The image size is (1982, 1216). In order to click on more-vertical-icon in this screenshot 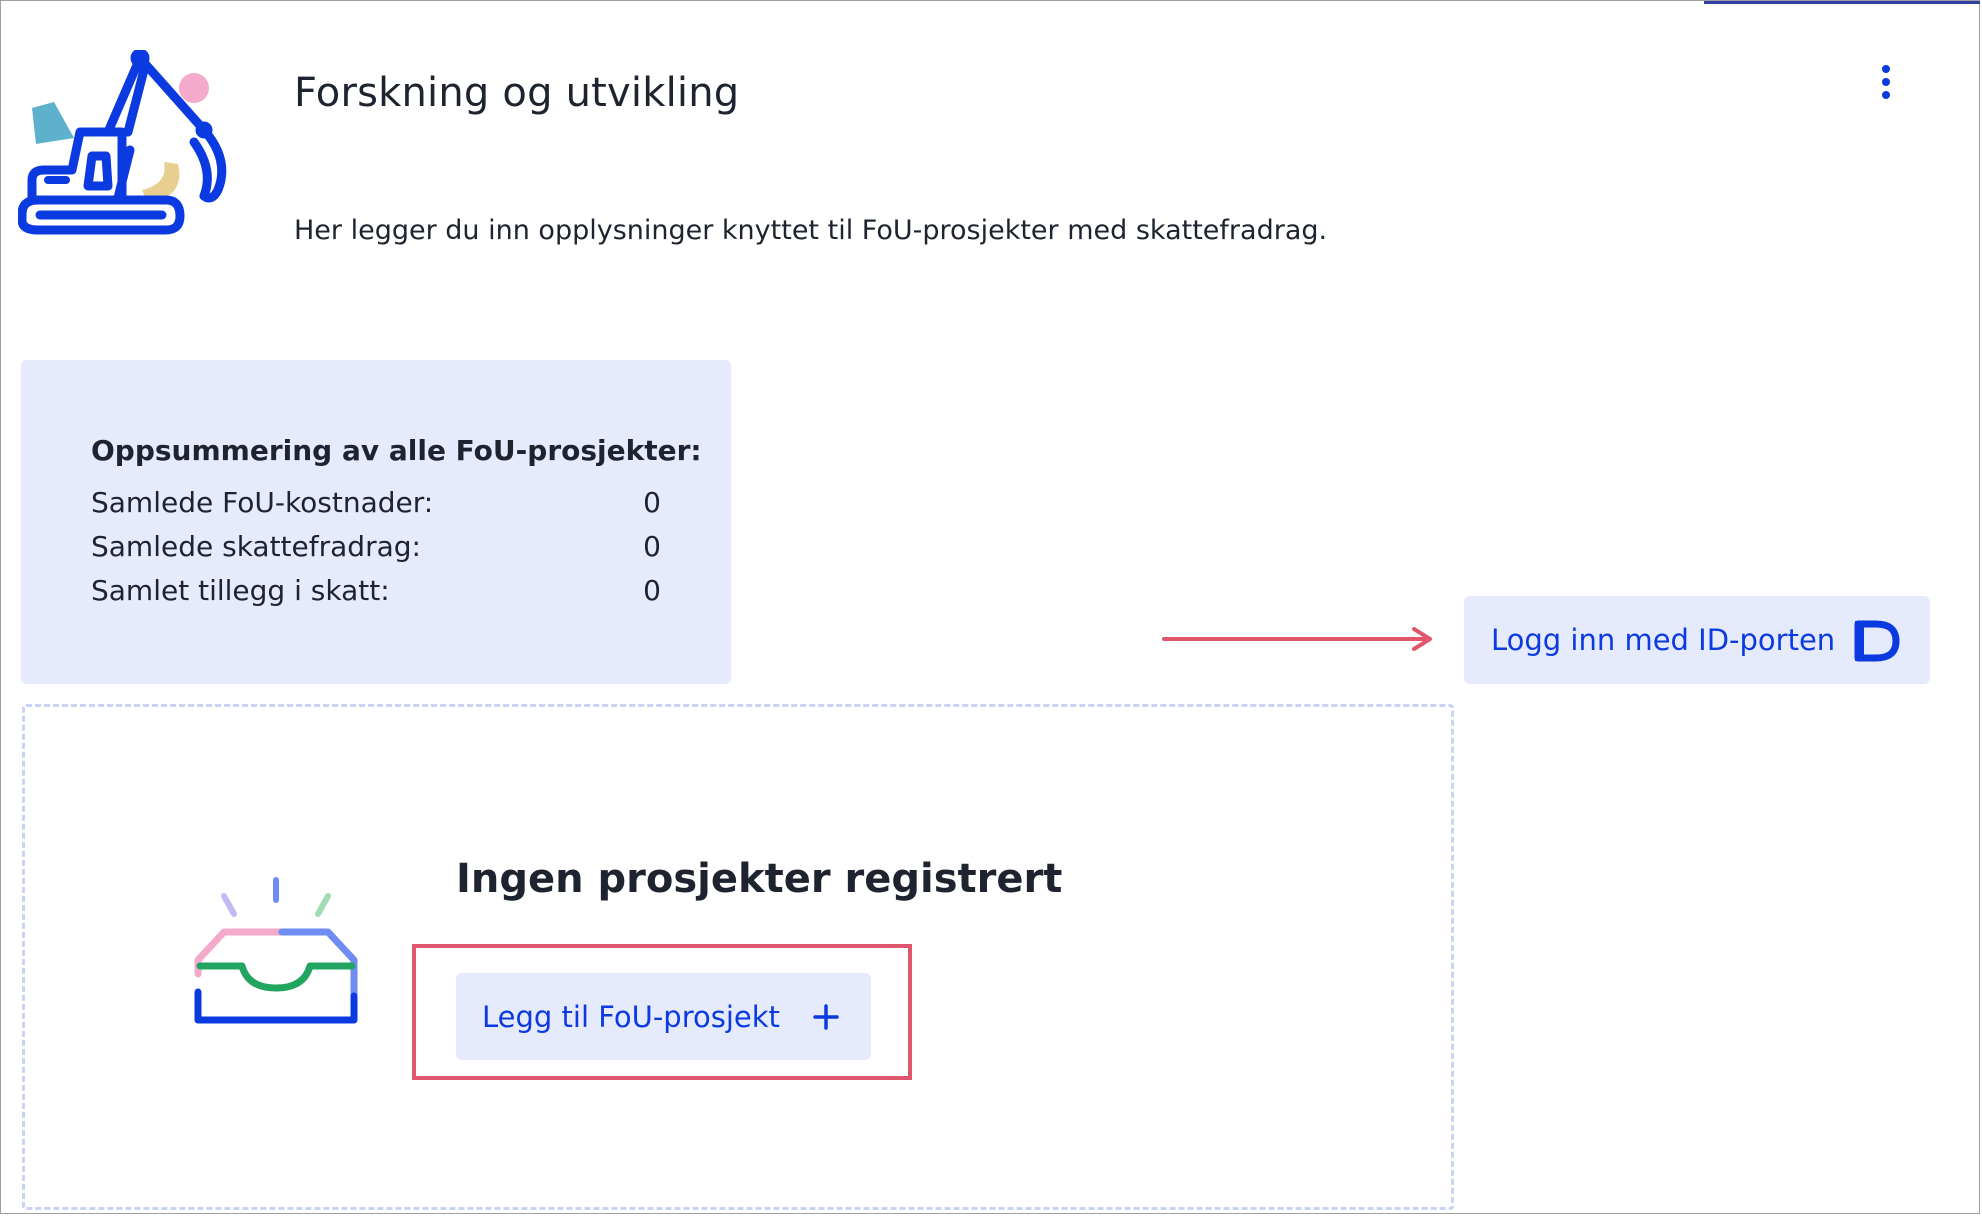, I will do `click(1886, 69)`.